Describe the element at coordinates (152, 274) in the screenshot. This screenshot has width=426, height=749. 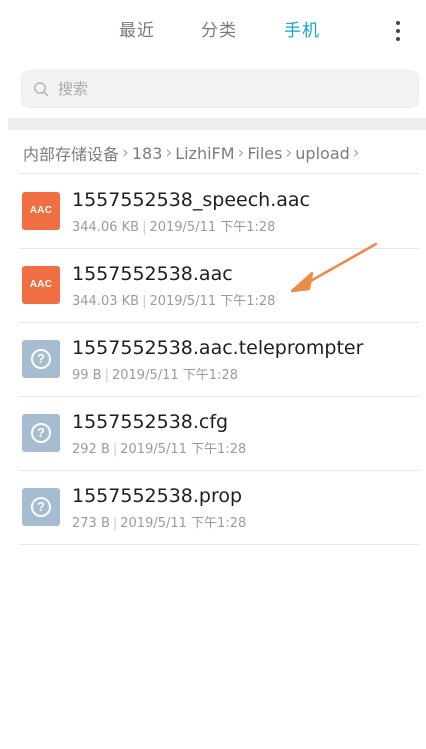
I see `file-name: 1557552538.aac` at that location.